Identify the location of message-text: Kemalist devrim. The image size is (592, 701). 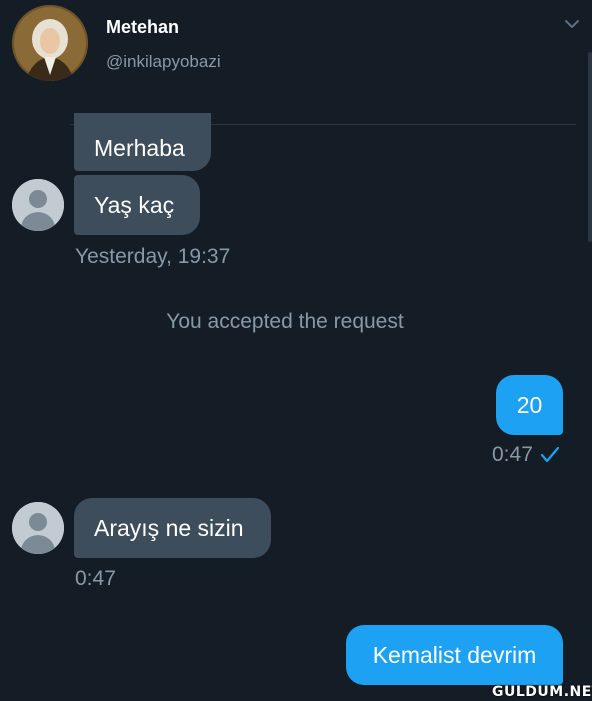
(454, 655).